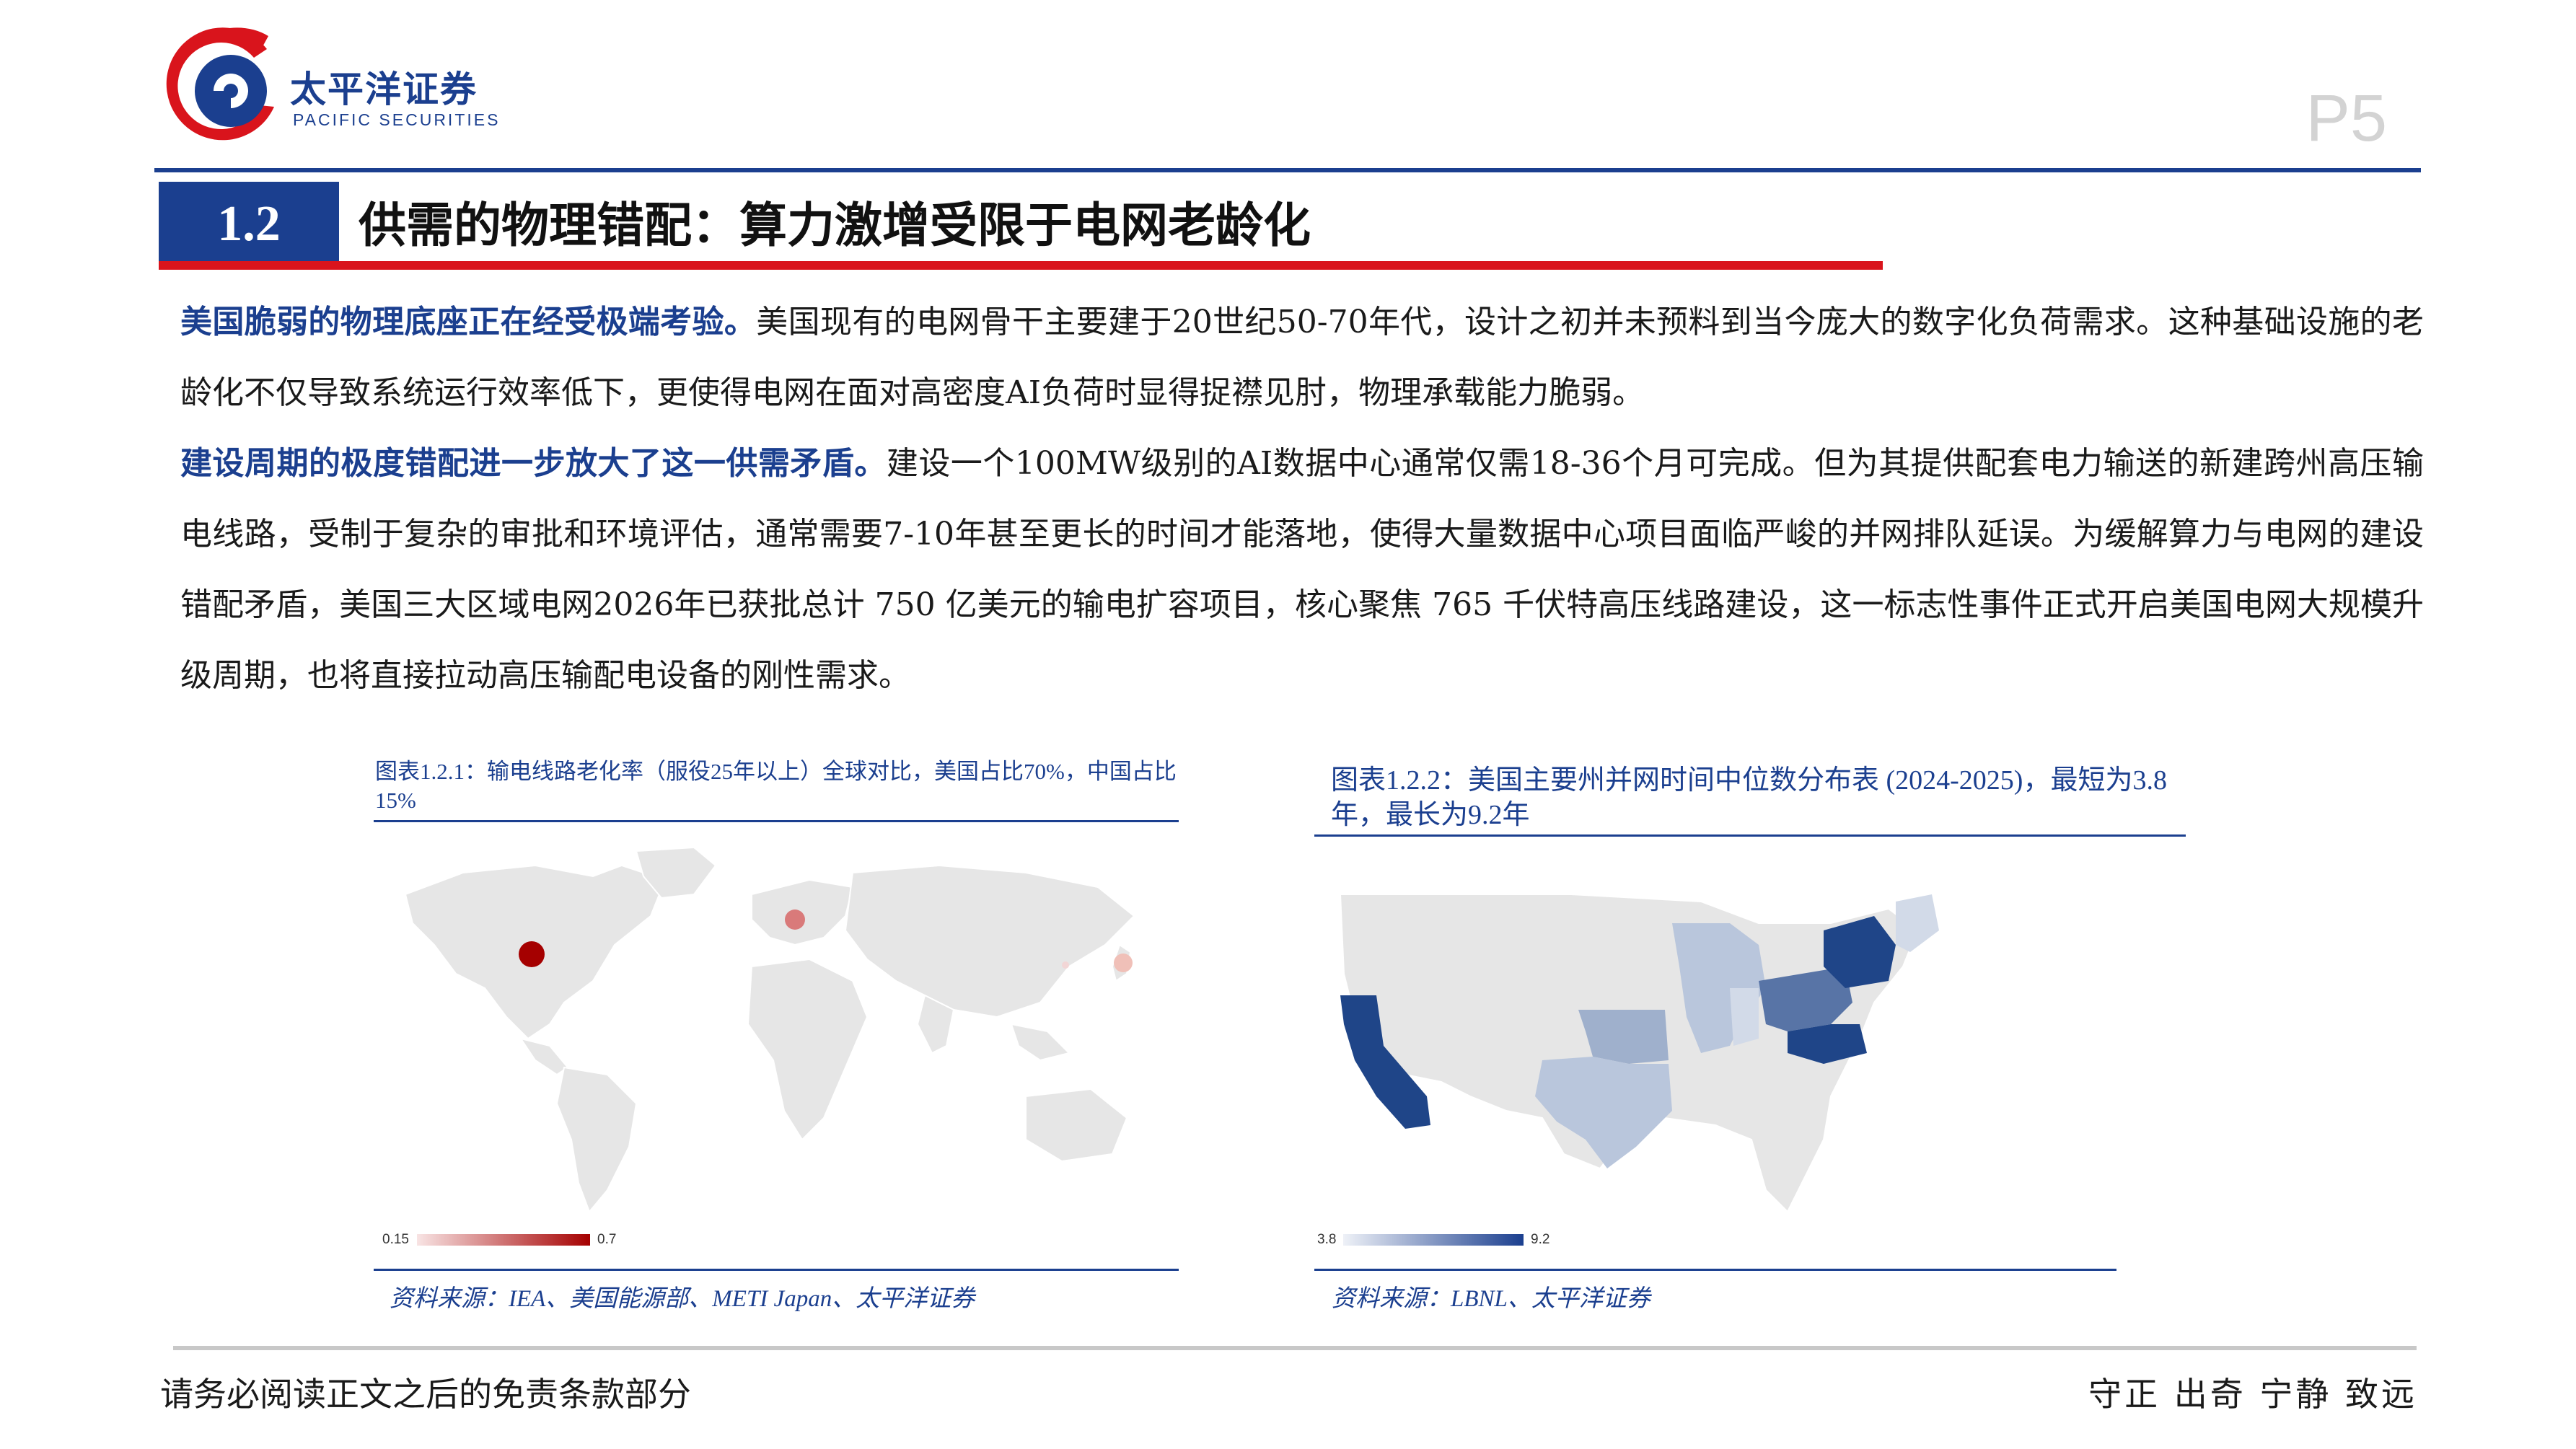  I want to click on figure-1-legend-gradient, so click(503, 1240).